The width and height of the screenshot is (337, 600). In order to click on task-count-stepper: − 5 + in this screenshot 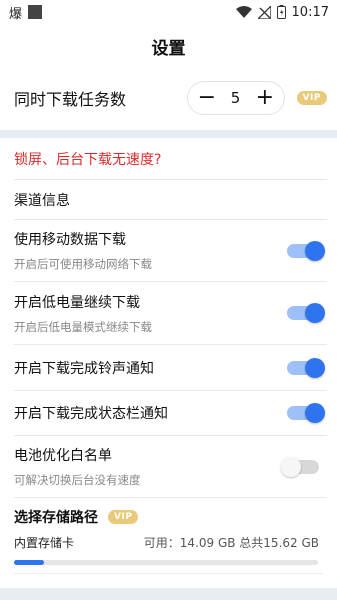, I will do `click(235, 98)`.